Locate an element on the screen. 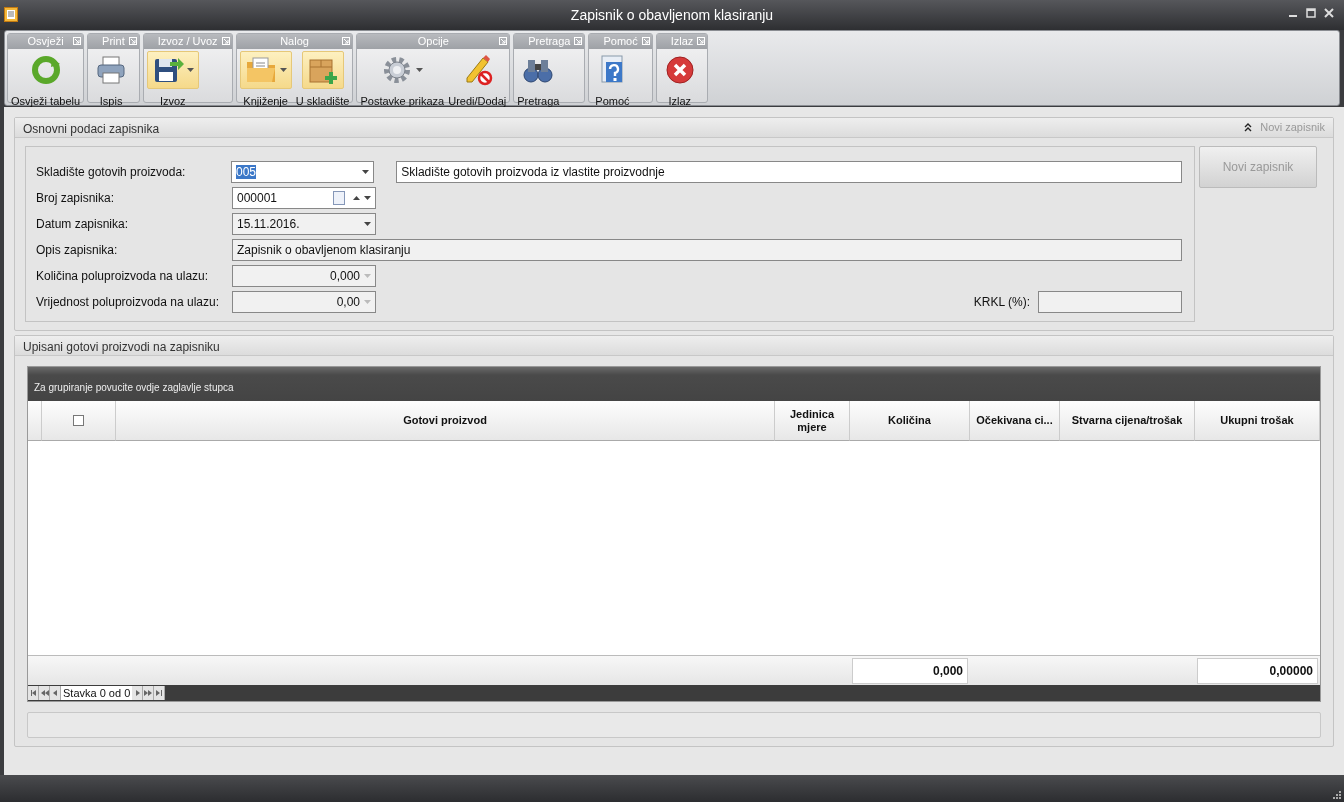  group-by-hint: Za grupiranje povucite ovdje zaglavlje stupca is located at coordinates (674, 384).